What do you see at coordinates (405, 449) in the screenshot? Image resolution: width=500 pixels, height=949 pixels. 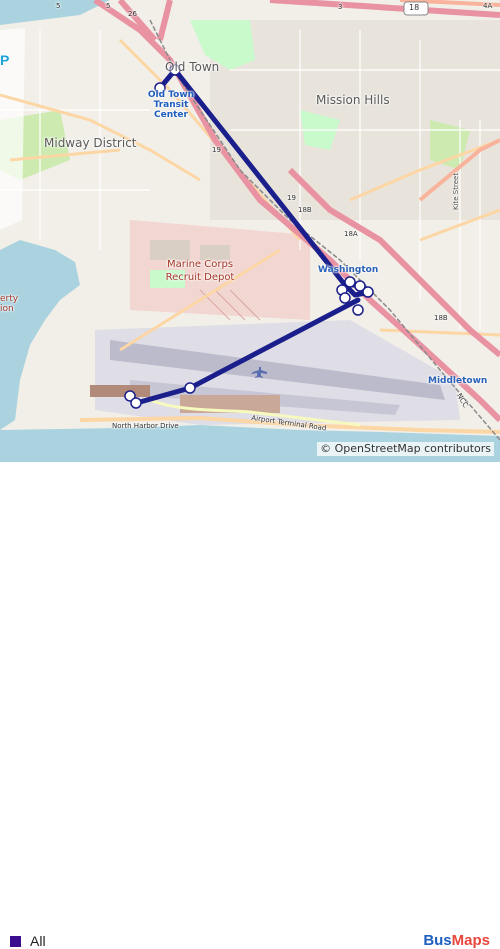 I see `map-attribution: © OpenStreetMap contributors` at bounding box center [405, 449].